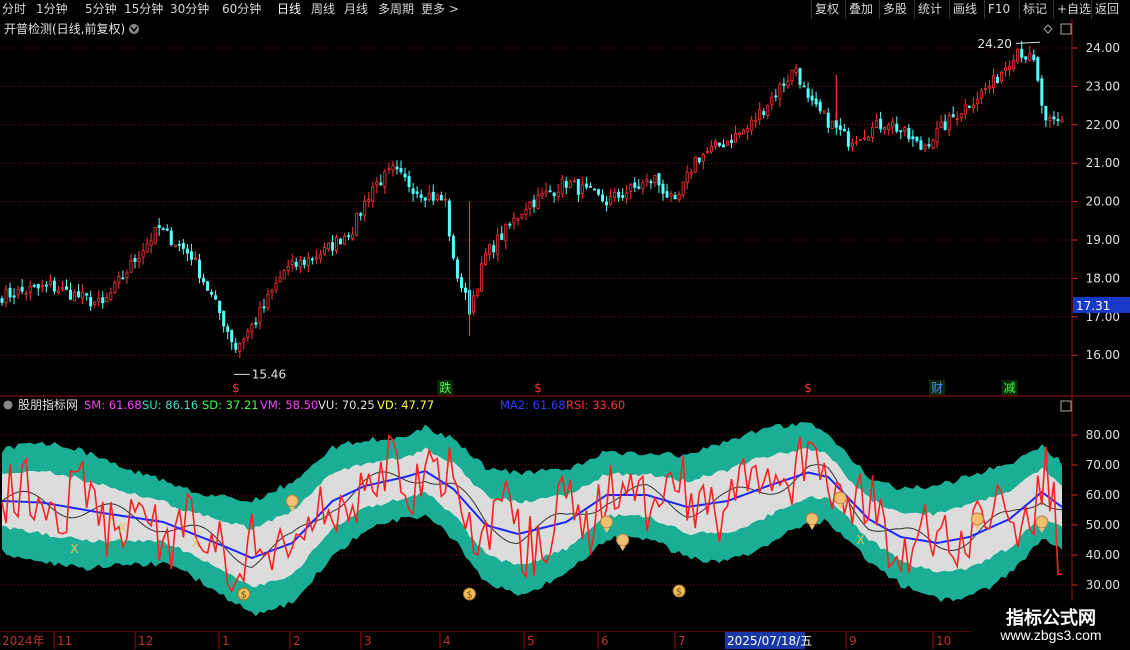  What do you see at coordinates (861, 9) in the screenshot?
I see `toolbar-button-1: 叠加` at bounding box center [861, 9].